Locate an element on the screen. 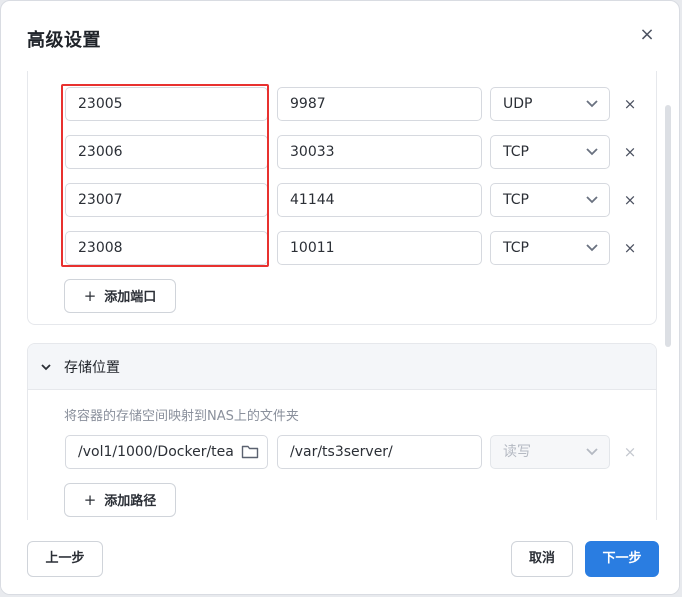 Image resolution: width=682 pixels, height=597 pixels. dialog-footer: 上一步 取消 下一步 is located at coordinates (340, 557).